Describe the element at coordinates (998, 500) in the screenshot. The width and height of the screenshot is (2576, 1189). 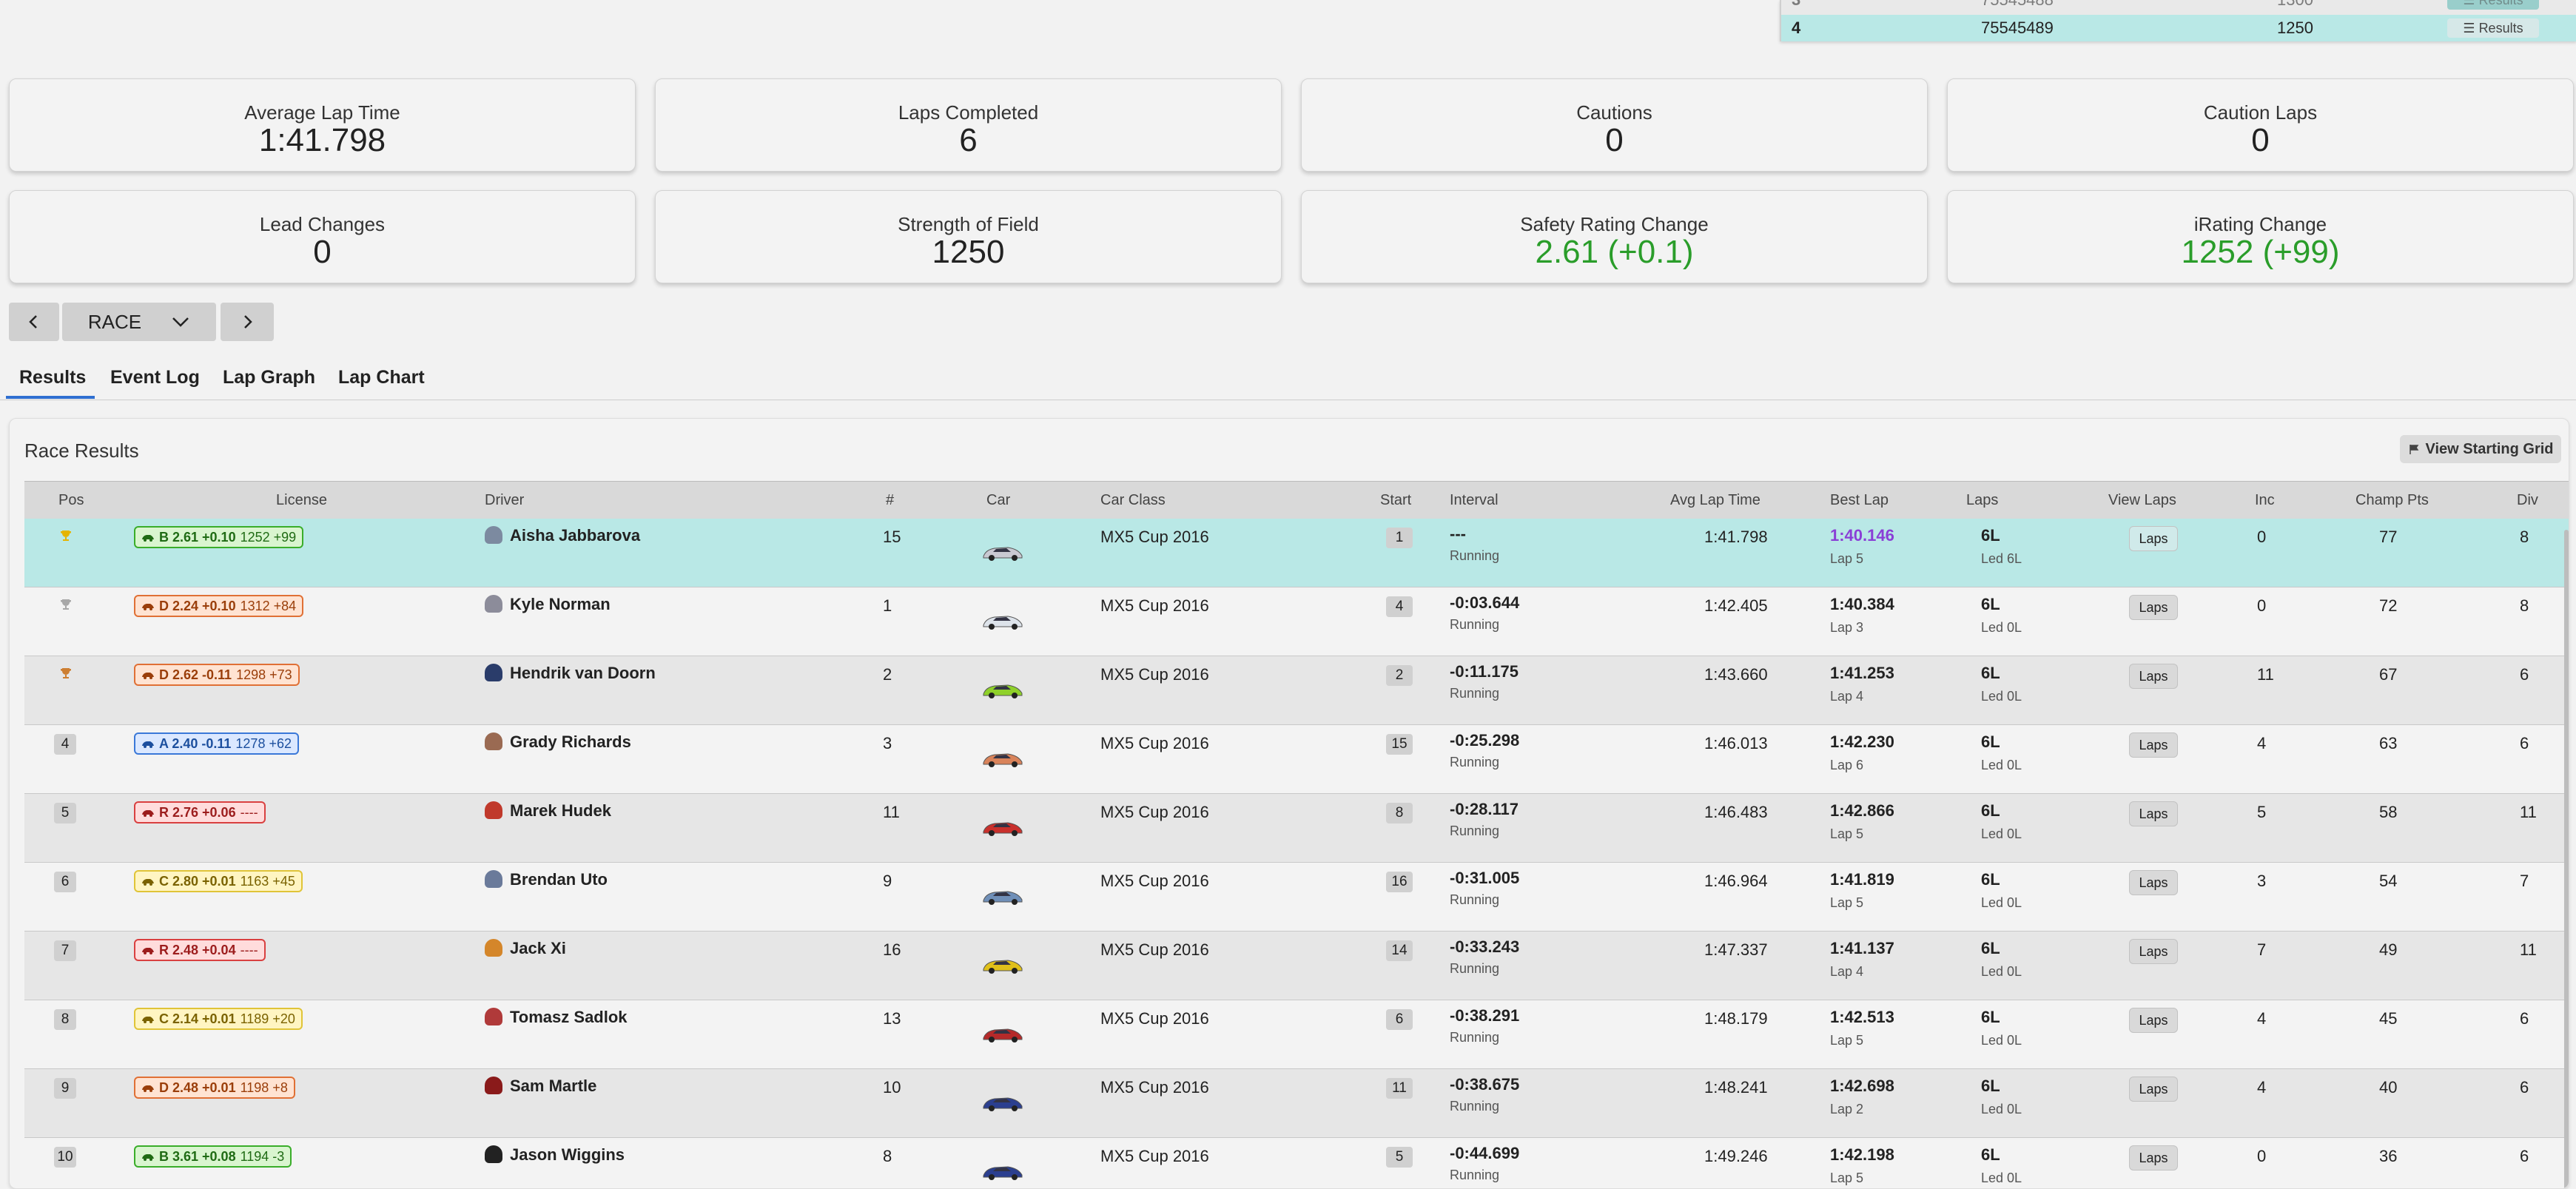
I see `col-car: Car` at that location.